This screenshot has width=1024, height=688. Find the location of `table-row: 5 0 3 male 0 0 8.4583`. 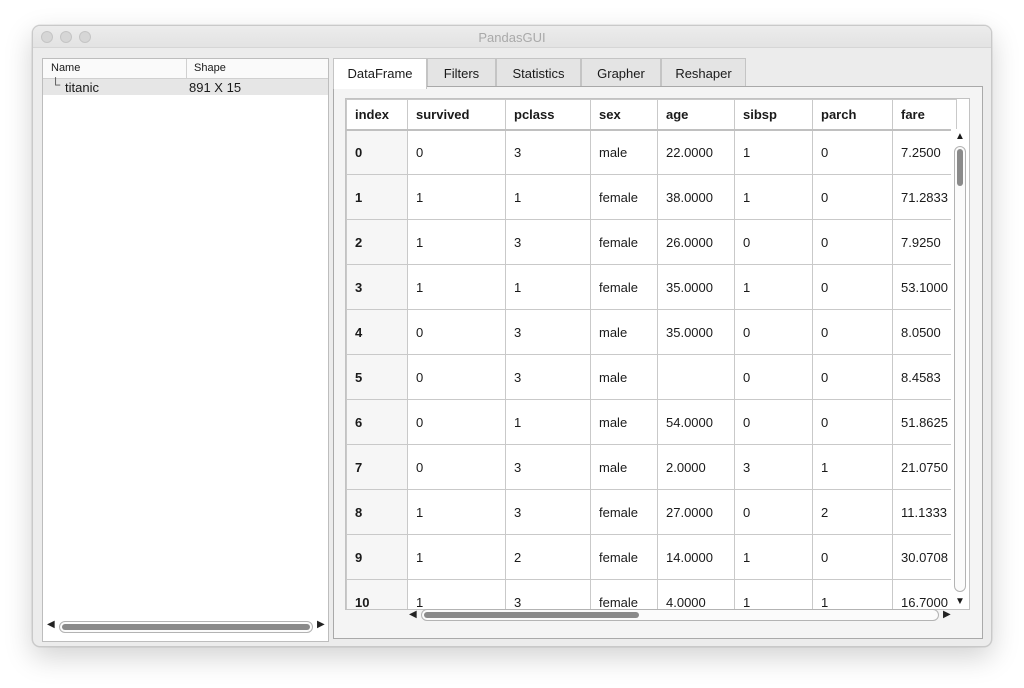

table-row: 5 0 3 male 0 0 8.4583 is located at coordinates (651, 377).